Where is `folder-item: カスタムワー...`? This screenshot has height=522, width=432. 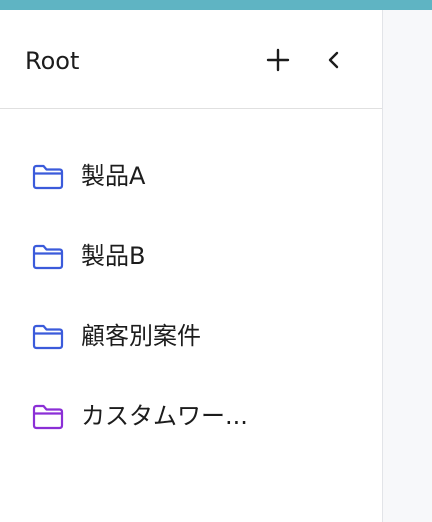 folder-item: カスタムワー... is located at coordinates (191, 416).